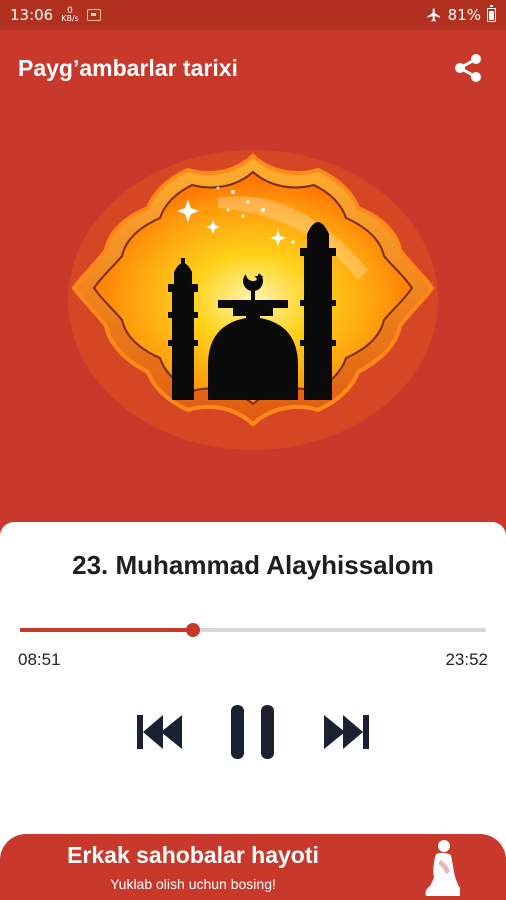  I want to click on seek-bar, so click(253, 630).